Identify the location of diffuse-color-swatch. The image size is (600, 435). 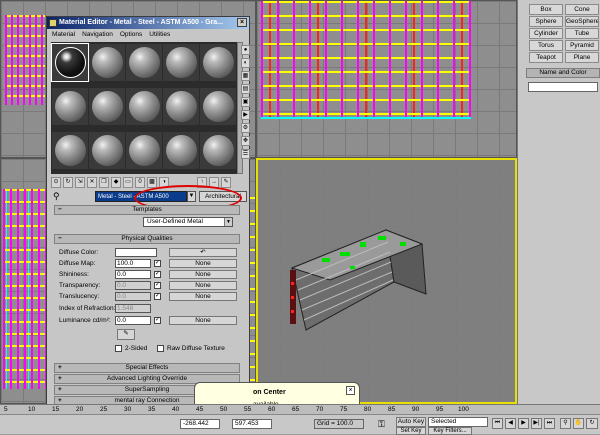
(136, 252).